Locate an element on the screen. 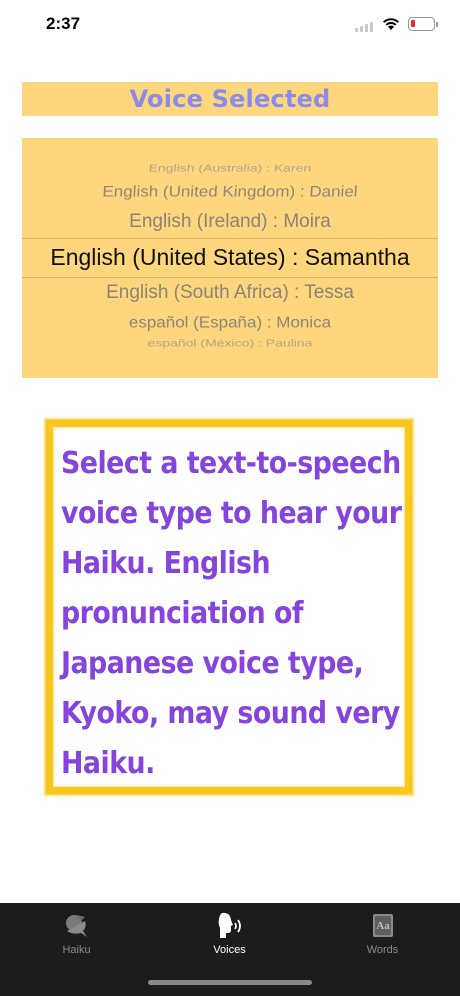 This screenshot has height=996, width=460. home-indicator is located at coordinates (230, 982).